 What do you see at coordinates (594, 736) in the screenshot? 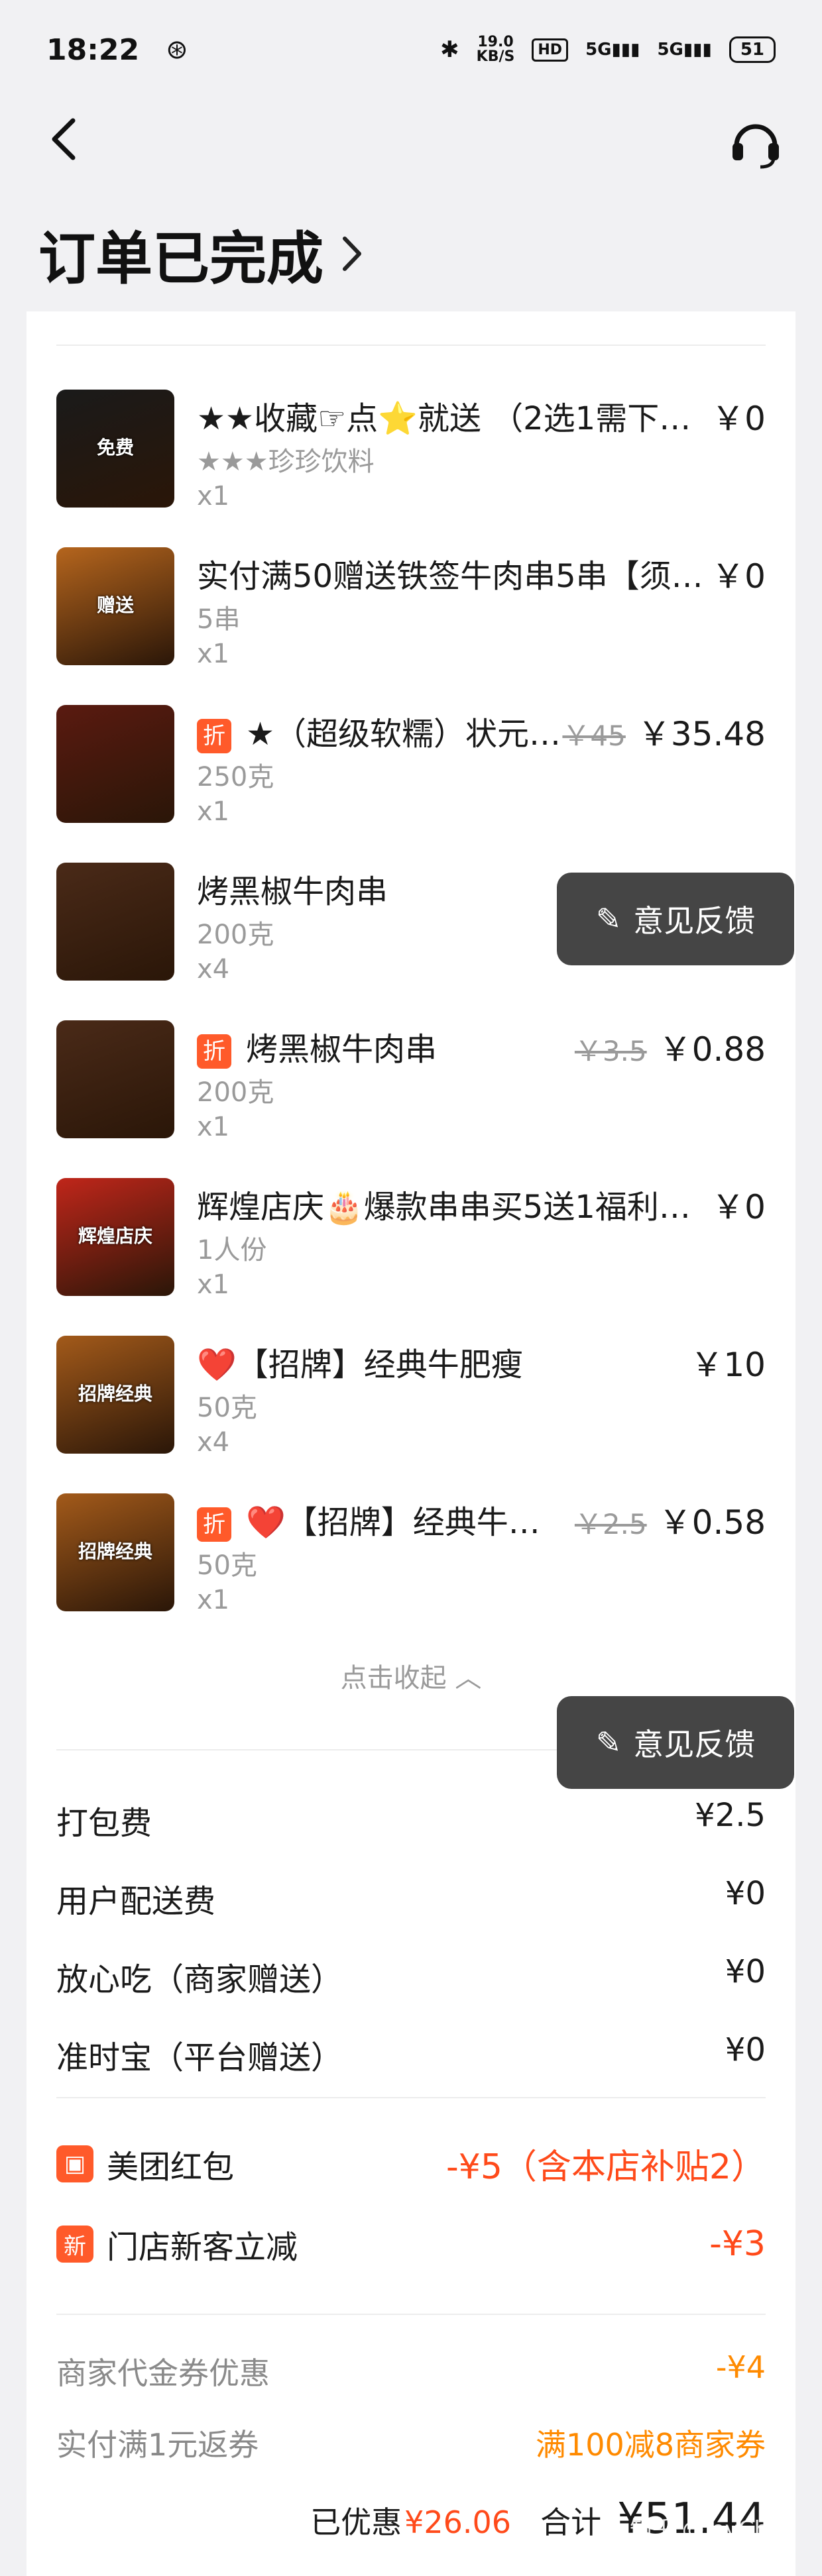
I see `original-price: ￥45` at bounding box center [594, 736].